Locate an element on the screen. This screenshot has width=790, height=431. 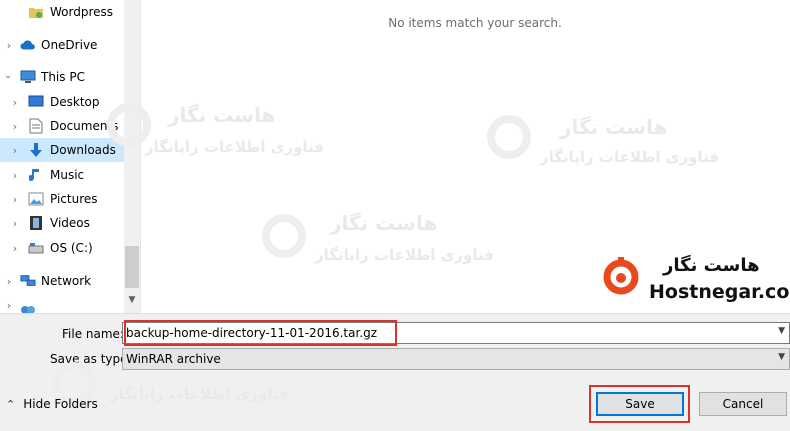
filename-label: File name: is located at coordinates (93, 334).